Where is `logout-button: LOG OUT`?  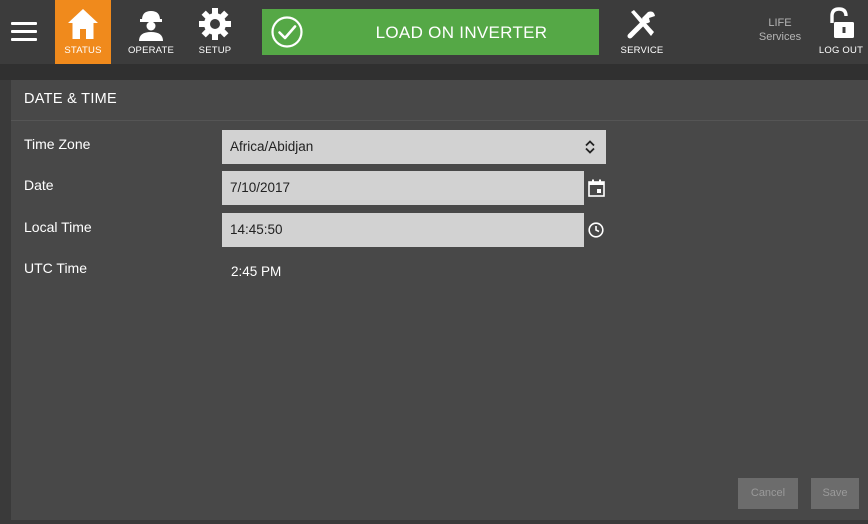 logout-button: LOG OUT is located at coordinates (841, 32).